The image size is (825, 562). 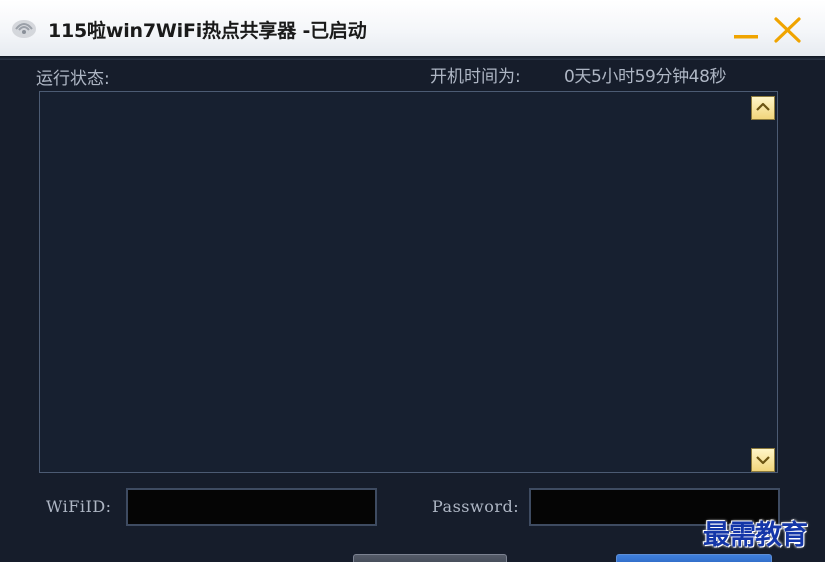 I want to click on uptime-value: 0天5小时59分钟48秒, so click(x=645, y=77).